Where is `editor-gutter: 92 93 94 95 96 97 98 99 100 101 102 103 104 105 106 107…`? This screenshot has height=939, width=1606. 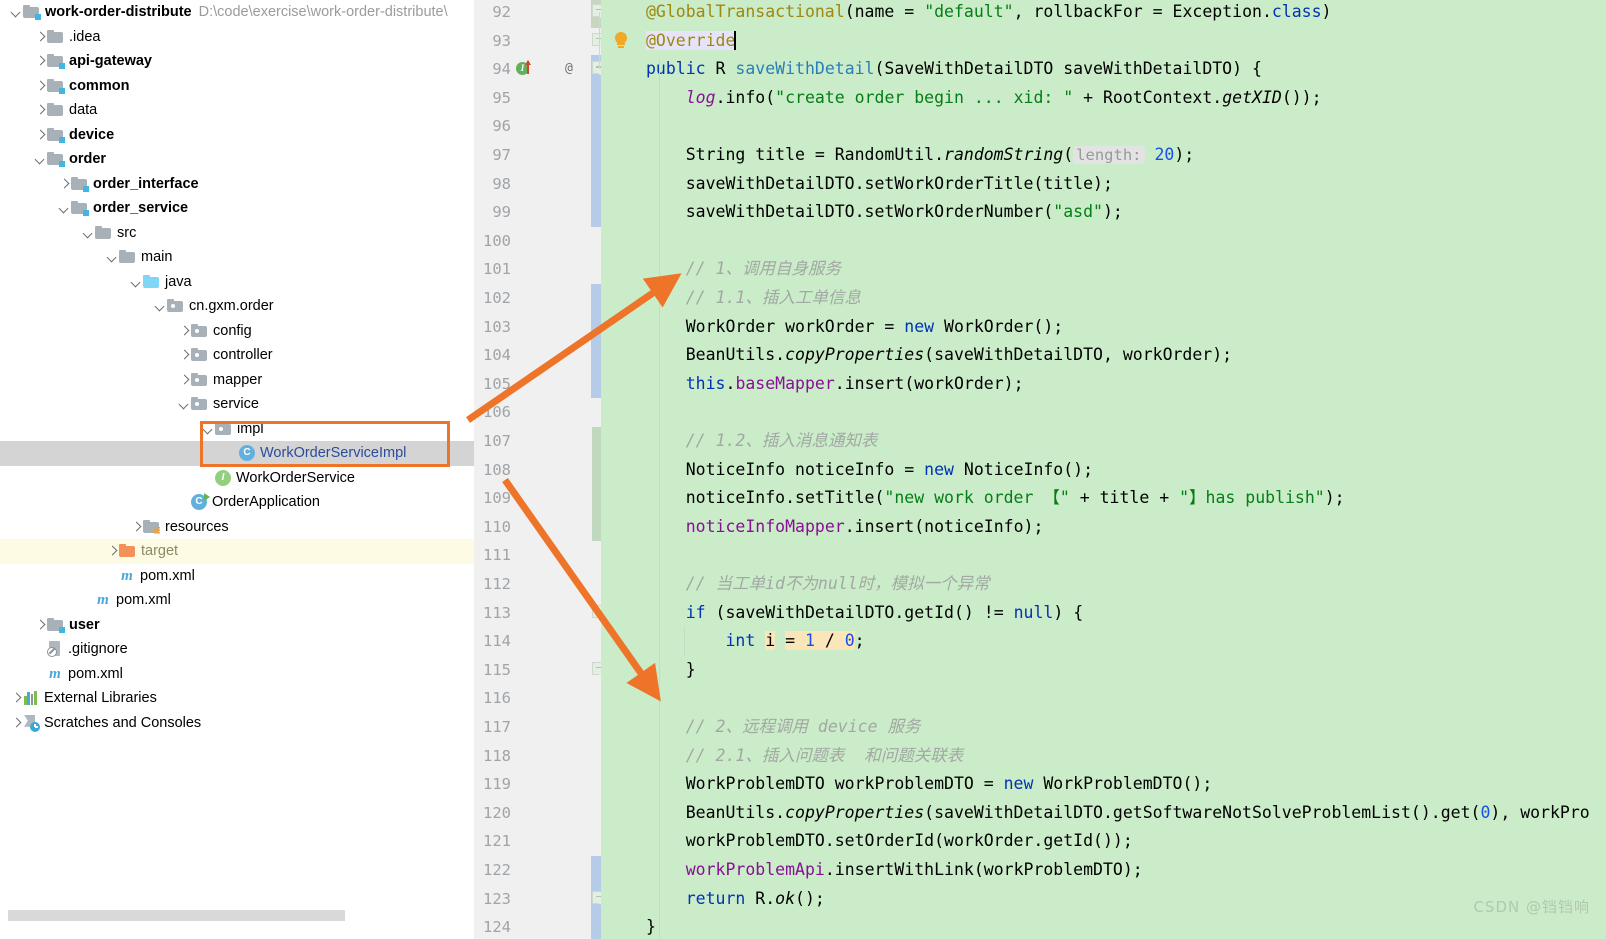
editor-gutter: 92 93 94 95 96 97 98 99 100 101 102 103 104 105 106 107… is located at coordinates (541, 469).